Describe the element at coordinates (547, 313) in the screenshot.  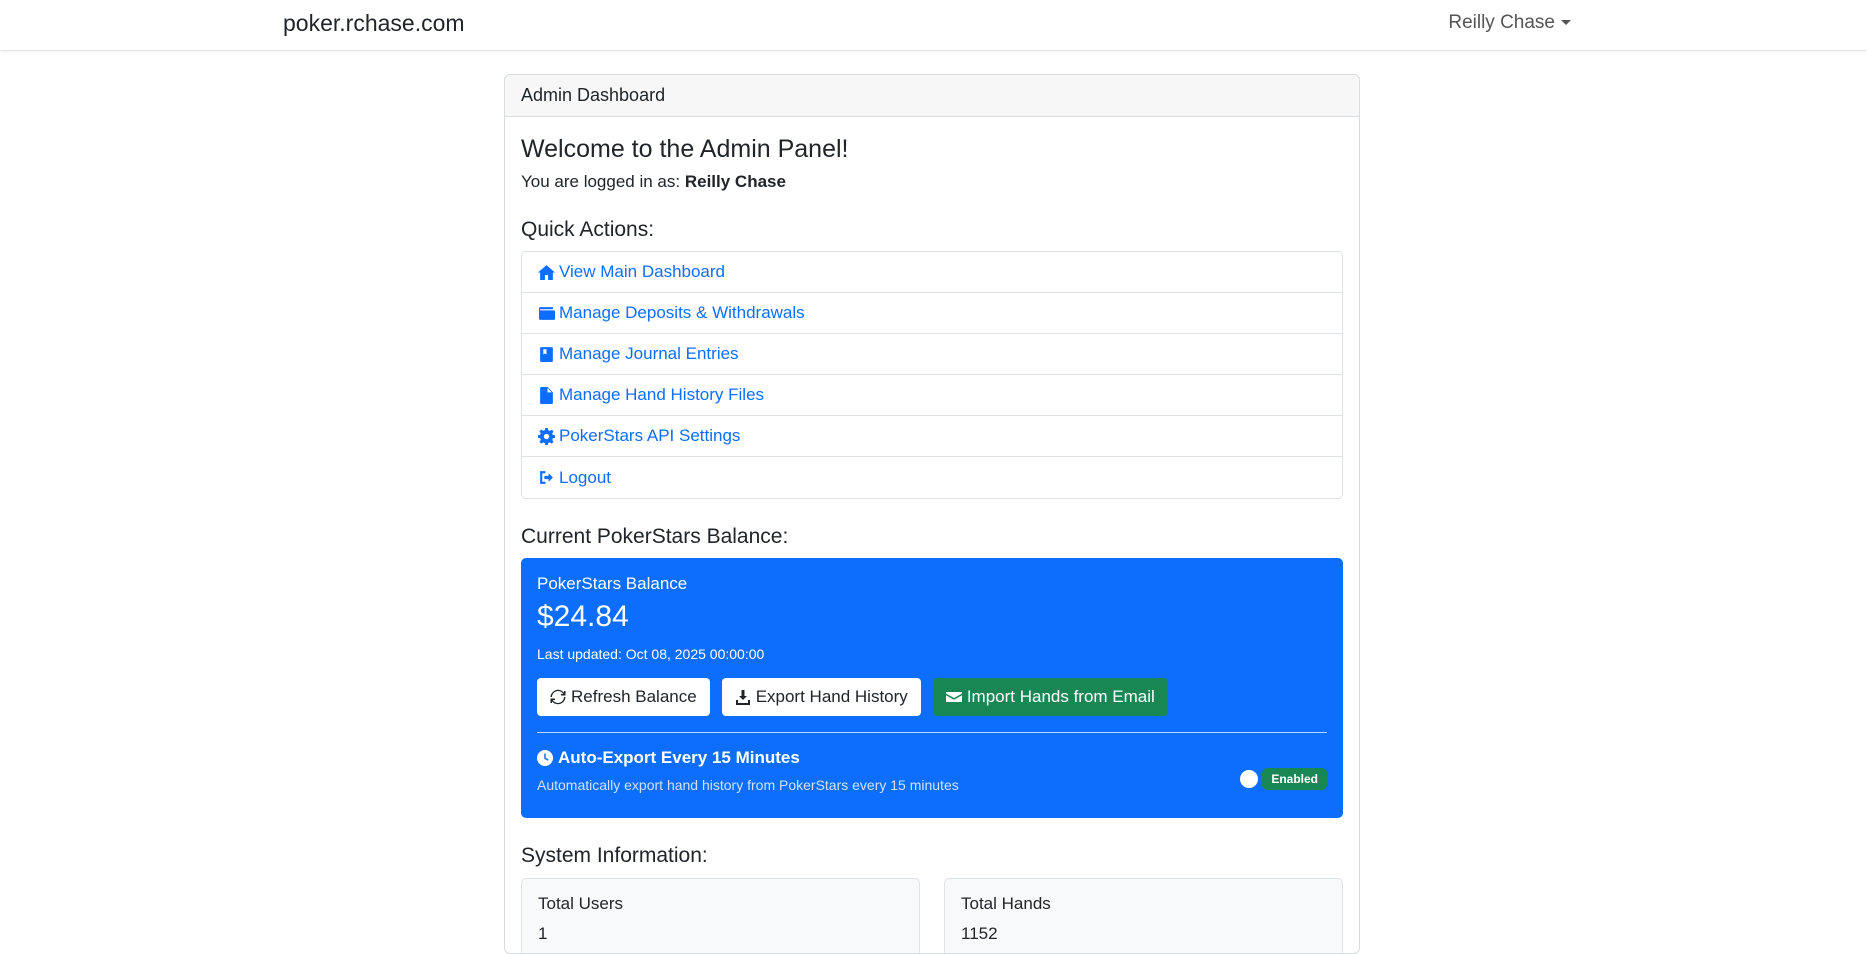
I see `wallet-icon` at that location.